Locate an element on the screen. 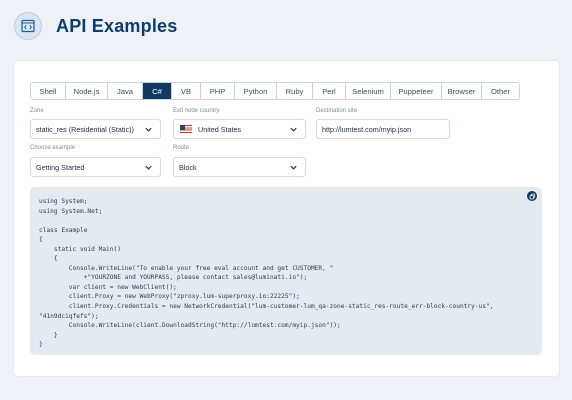 Image resolution: width=572 pixels, height=400 pixels. tab-java: Java is located at coordinates (125, 91).